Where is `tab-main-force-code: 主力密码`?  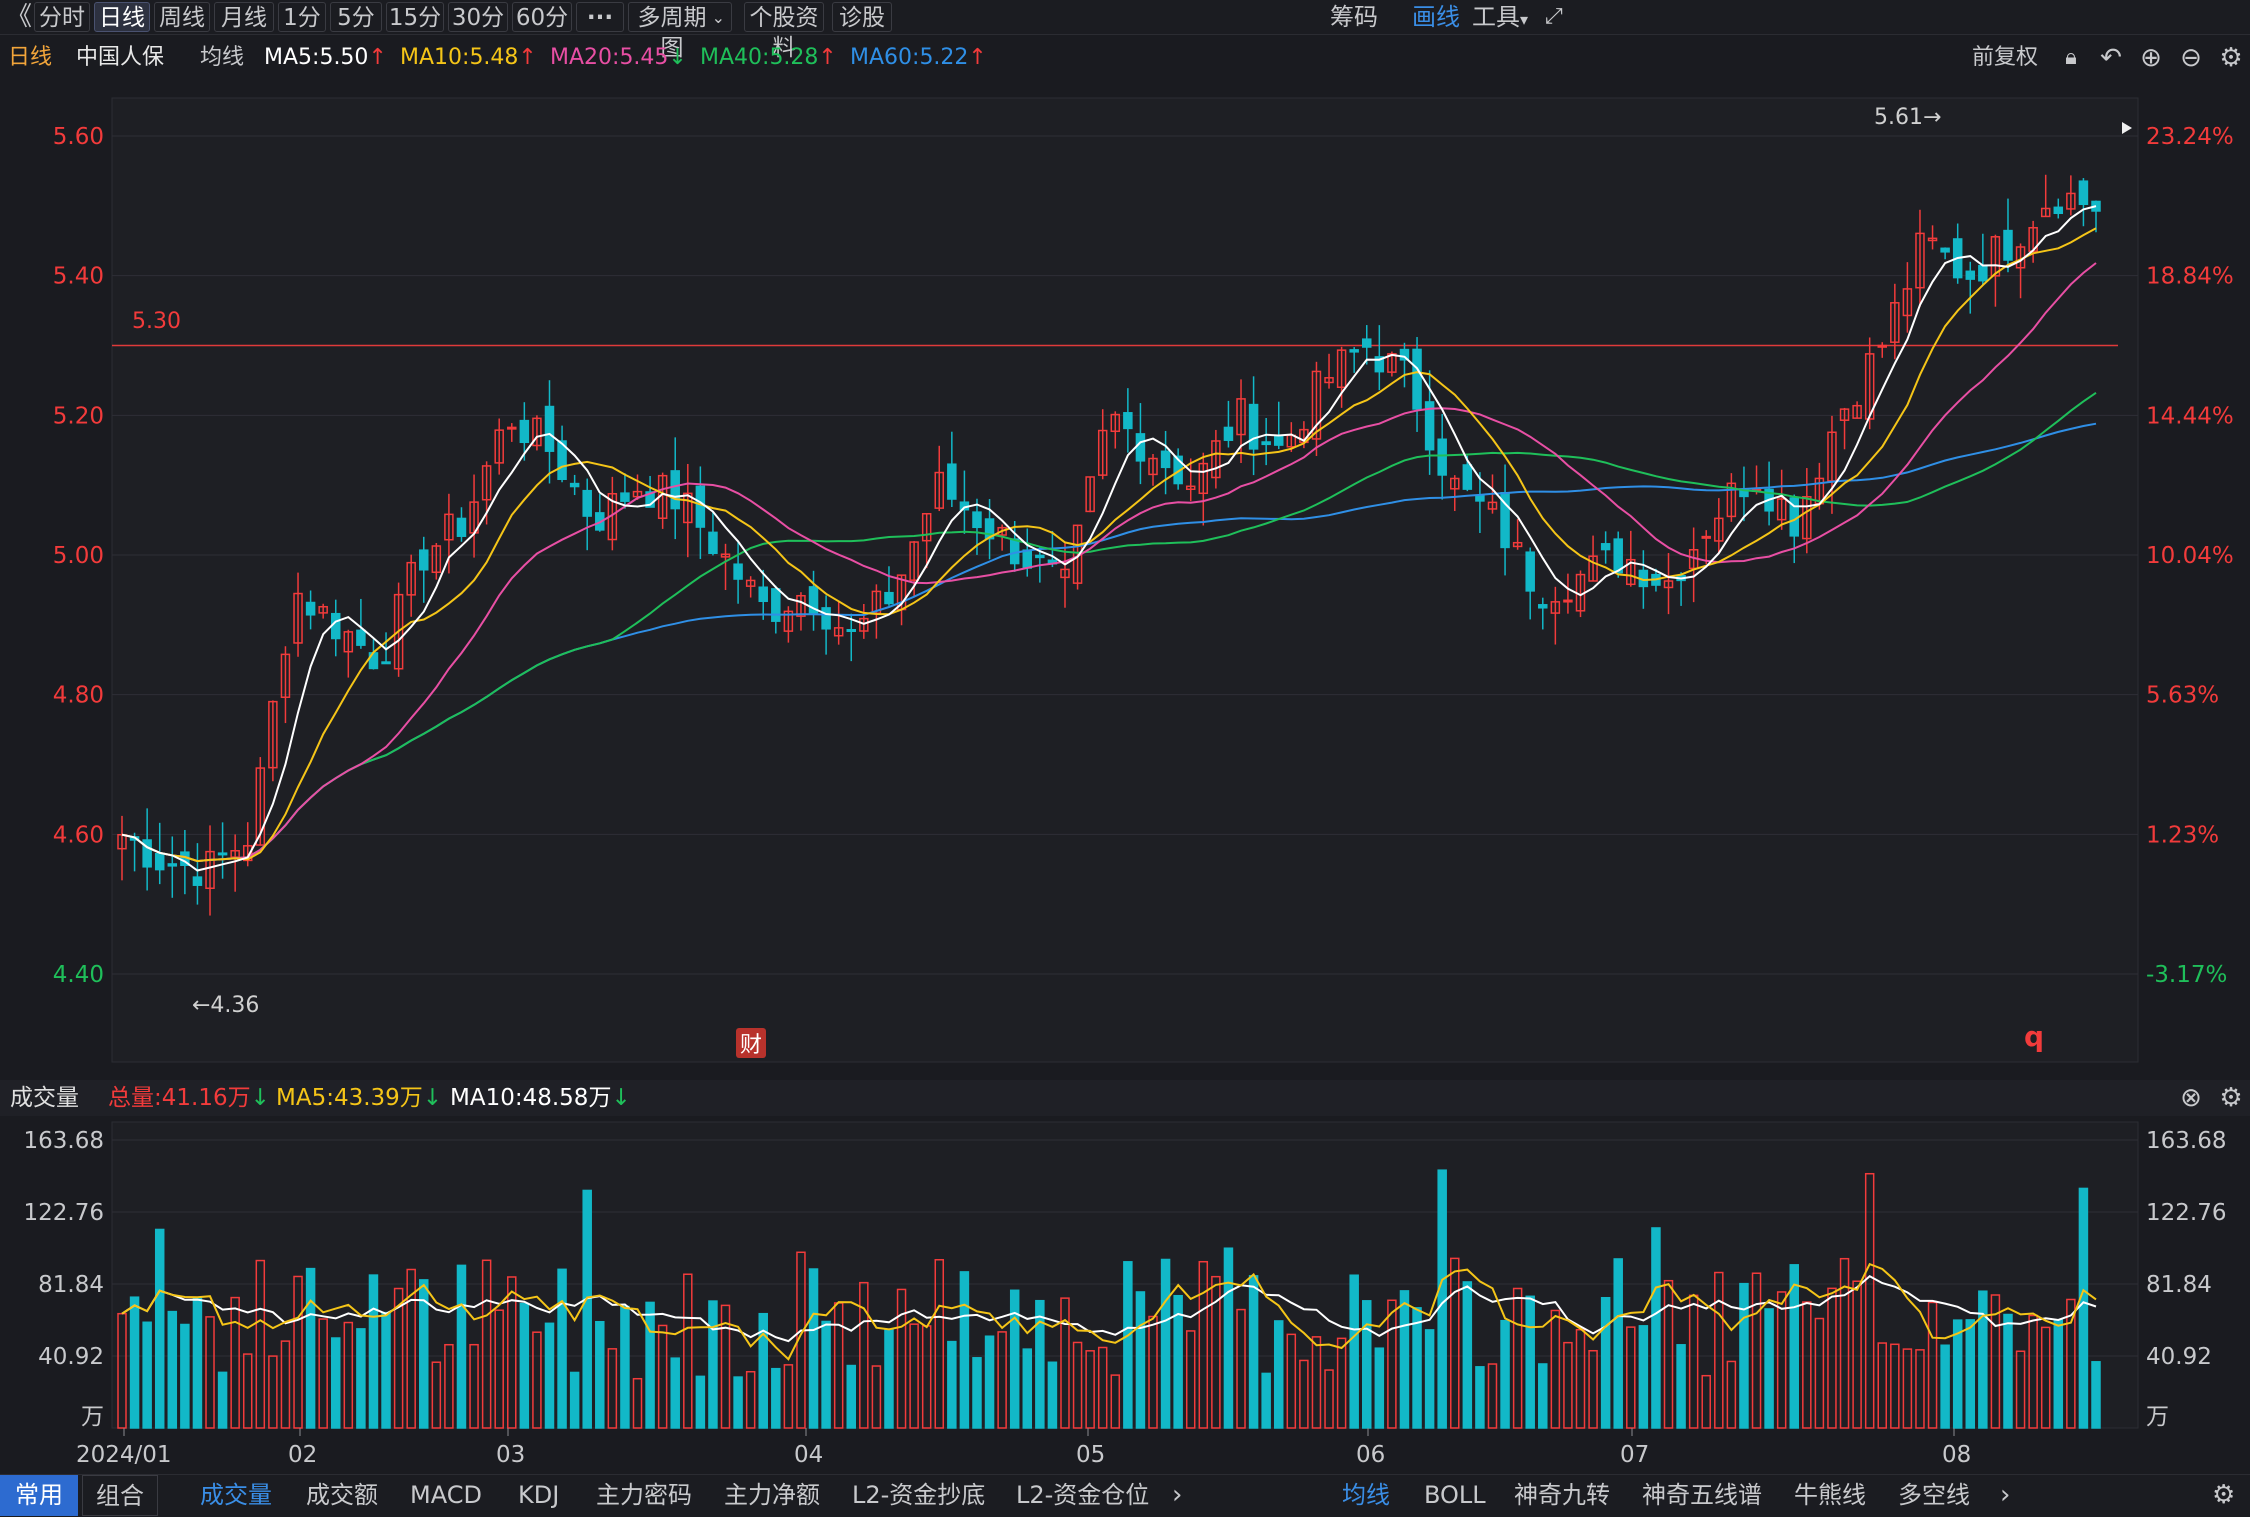
tab-main-force-code: 主力密码 is located at coordinates (644, 1495).